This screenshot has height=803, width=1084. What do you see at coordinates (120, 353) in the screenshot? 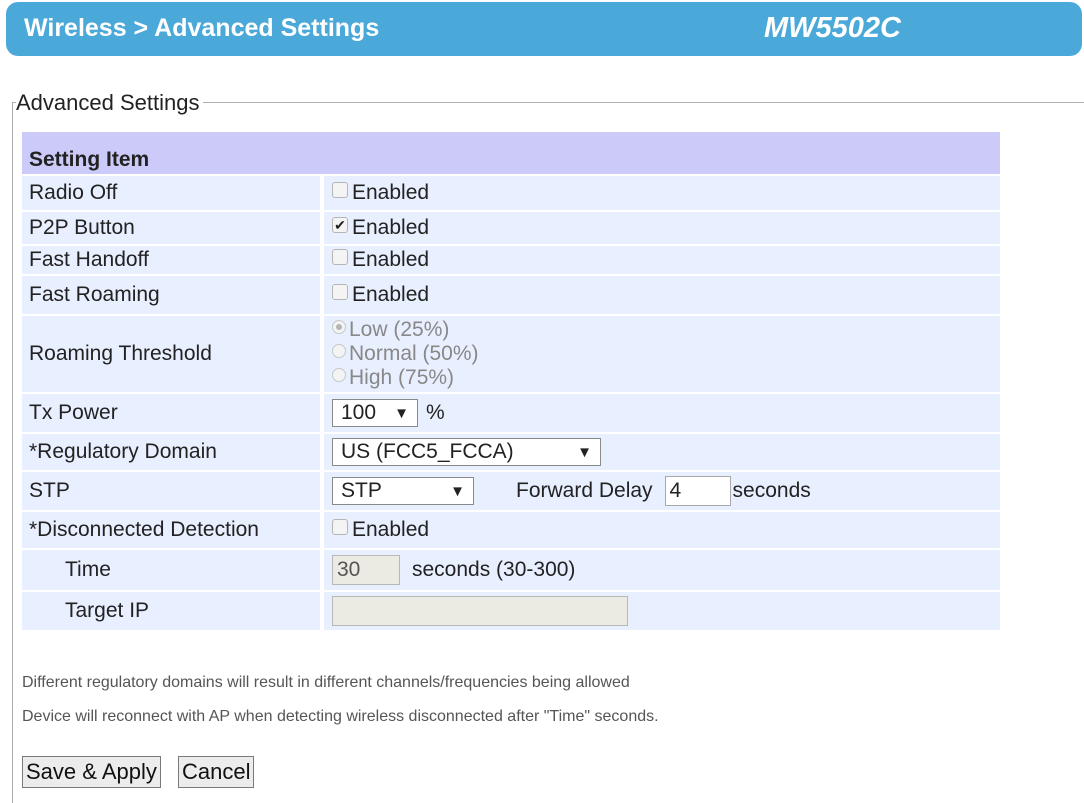
I see `roaming-threshold-label: Roaming Threshold` at bounding box center [120, 353].